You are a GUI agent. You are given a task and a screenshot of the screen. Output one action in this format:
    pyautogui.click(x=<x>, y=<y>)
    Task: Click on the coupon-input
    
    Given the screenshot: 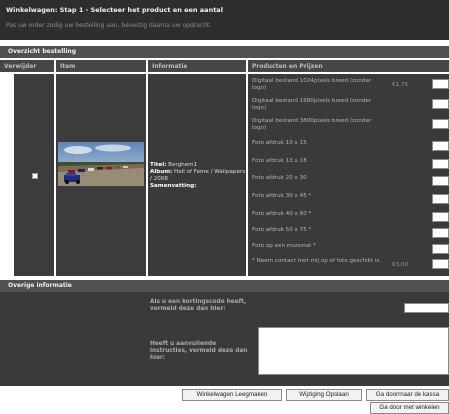 What is the action you would take?
    pyautogui.click(x=426, y=308)
    